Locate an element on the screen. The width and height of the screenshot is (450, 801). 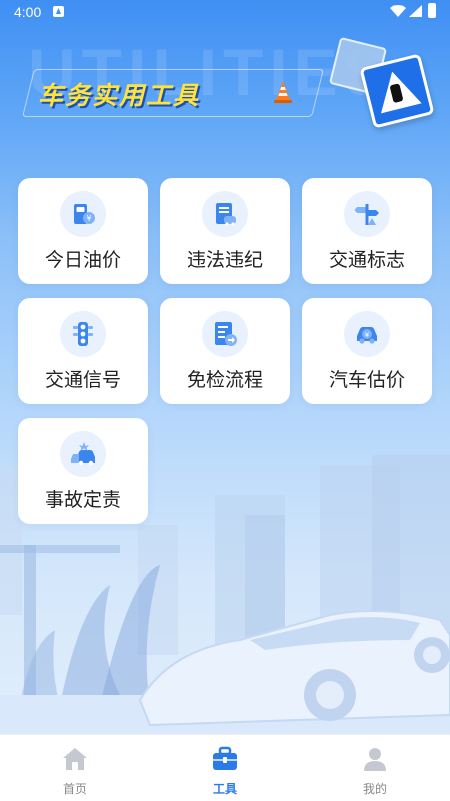
tool-card-traffic-signal: 交通信号 is located at coordinates (83, 351).